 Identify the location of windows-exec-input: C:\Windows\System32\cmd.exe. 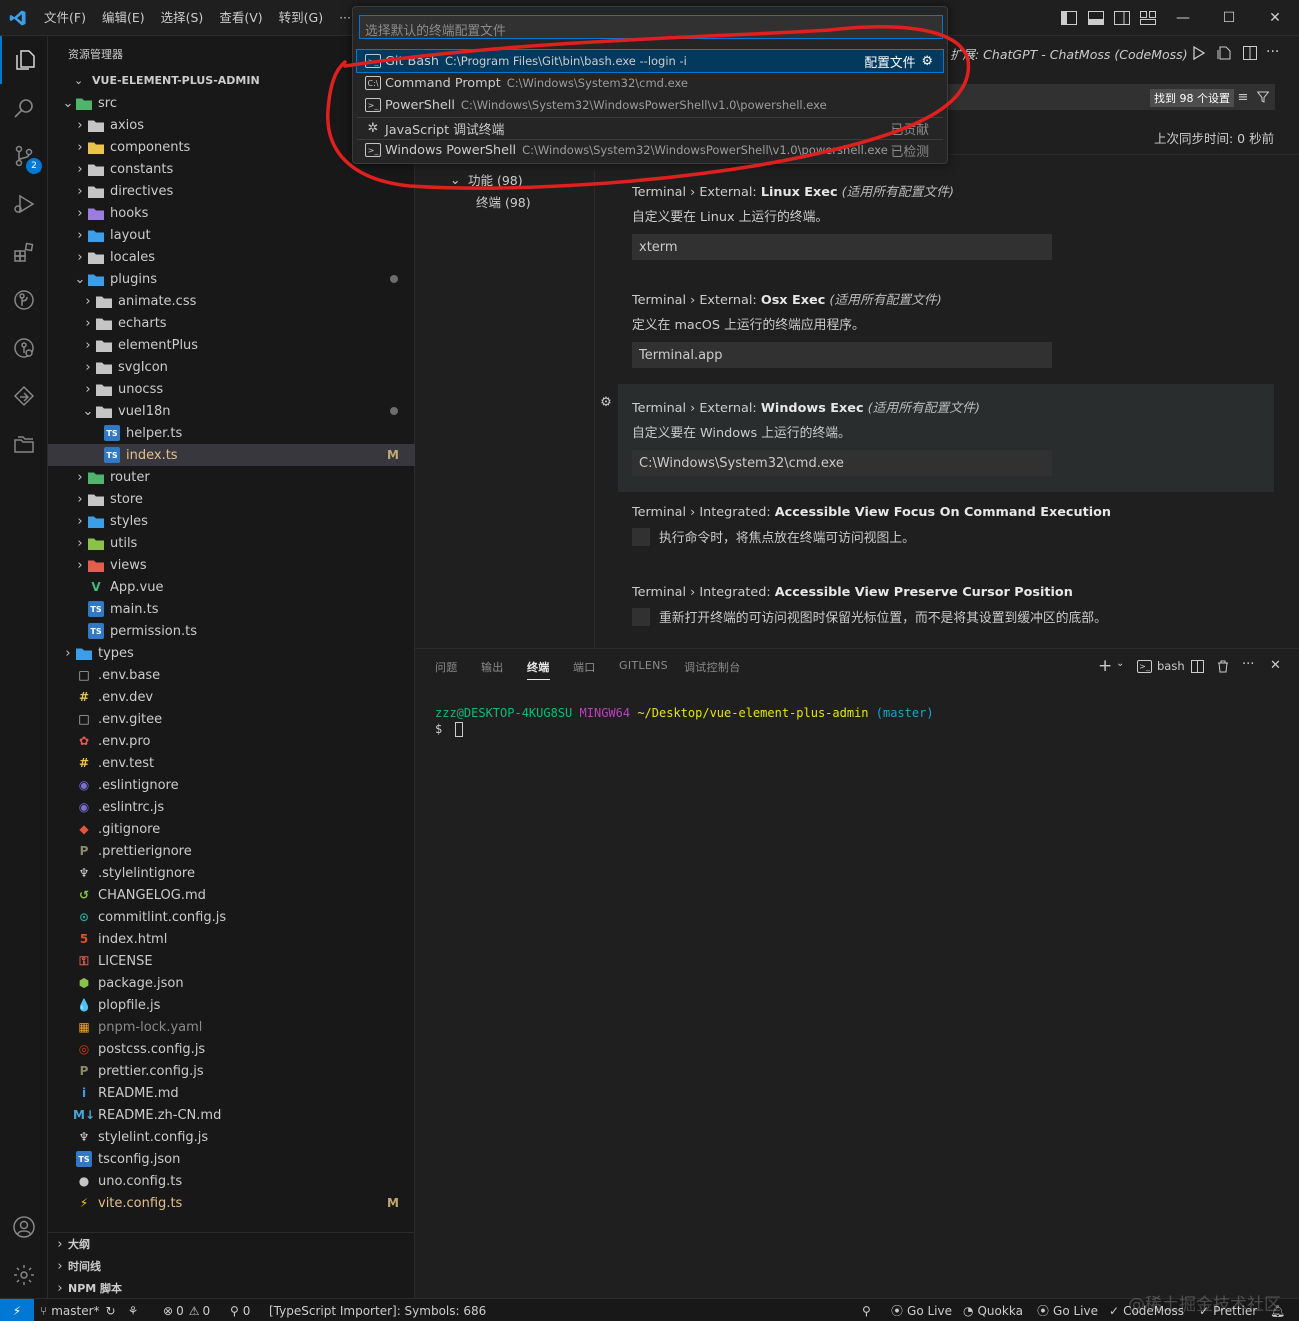
(842, 463).